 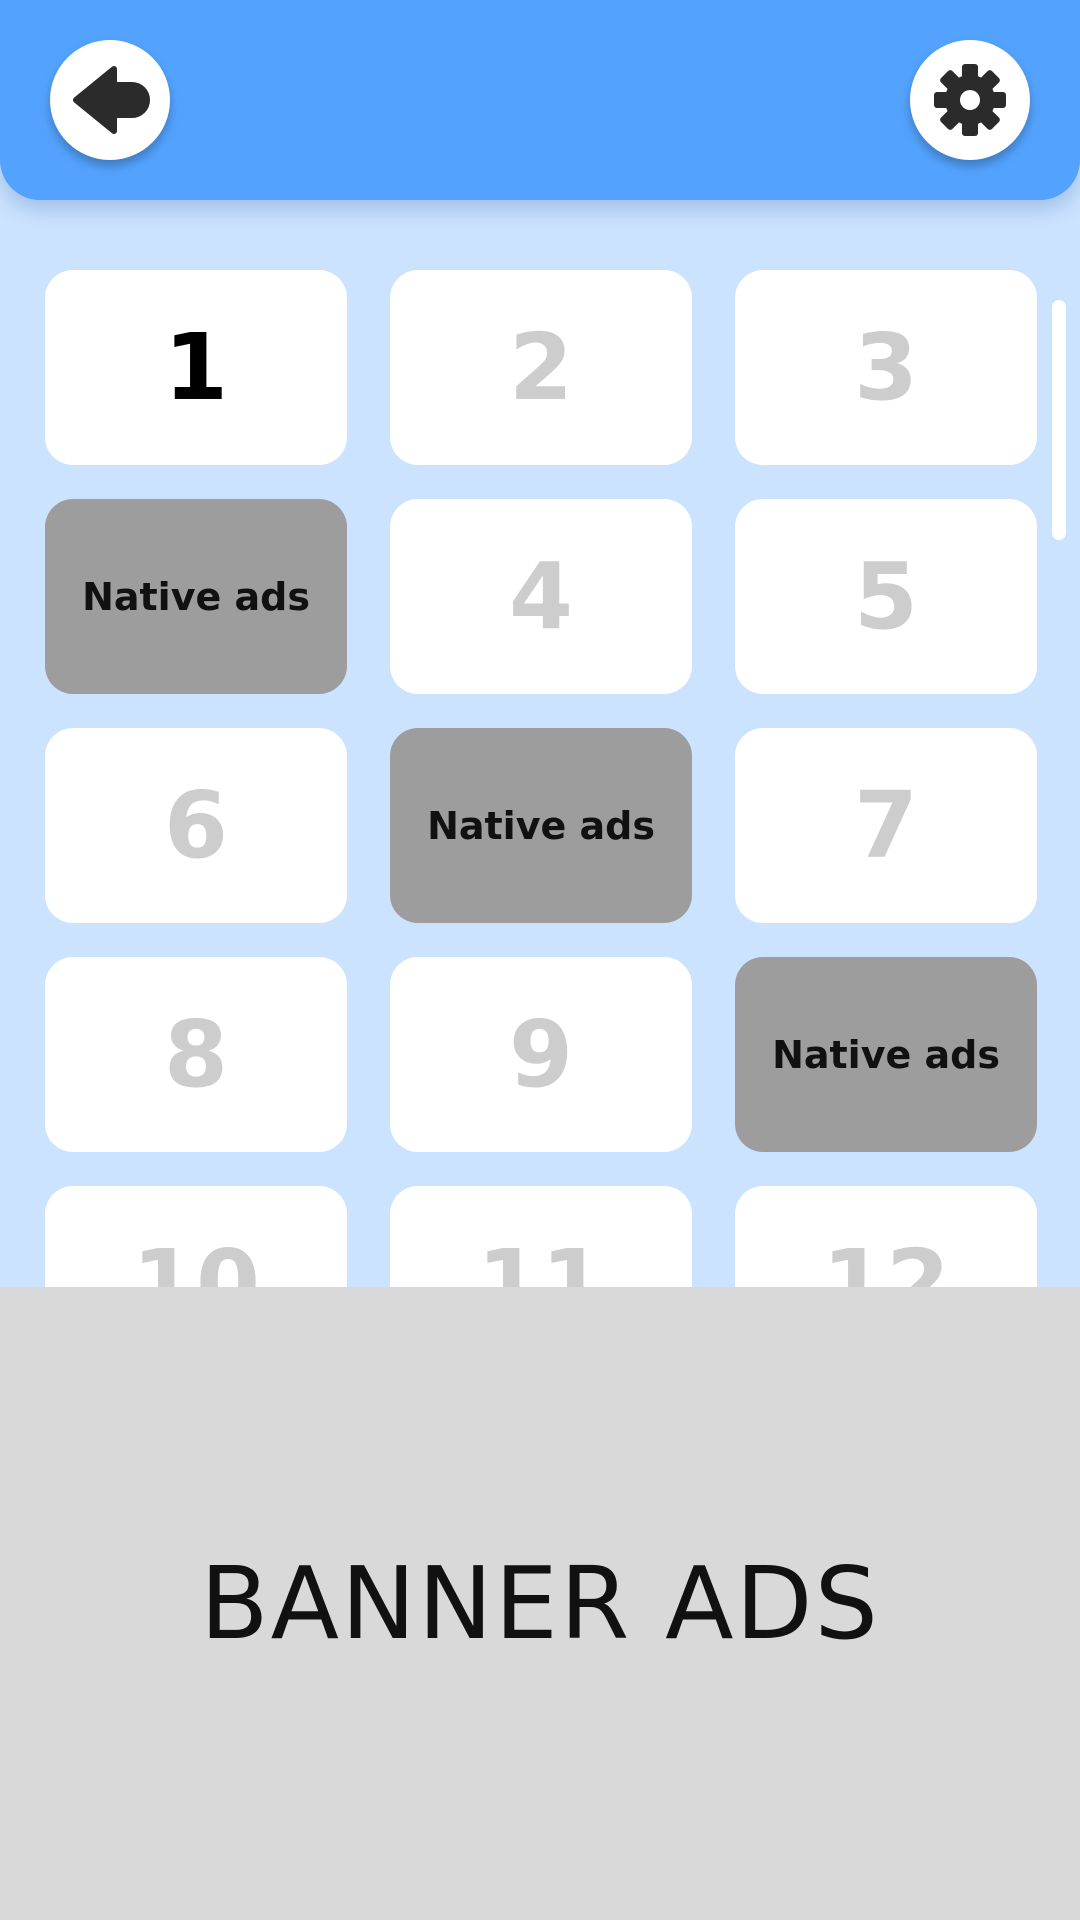 I want to click on level-number: 7, so click(x=885, y=825).